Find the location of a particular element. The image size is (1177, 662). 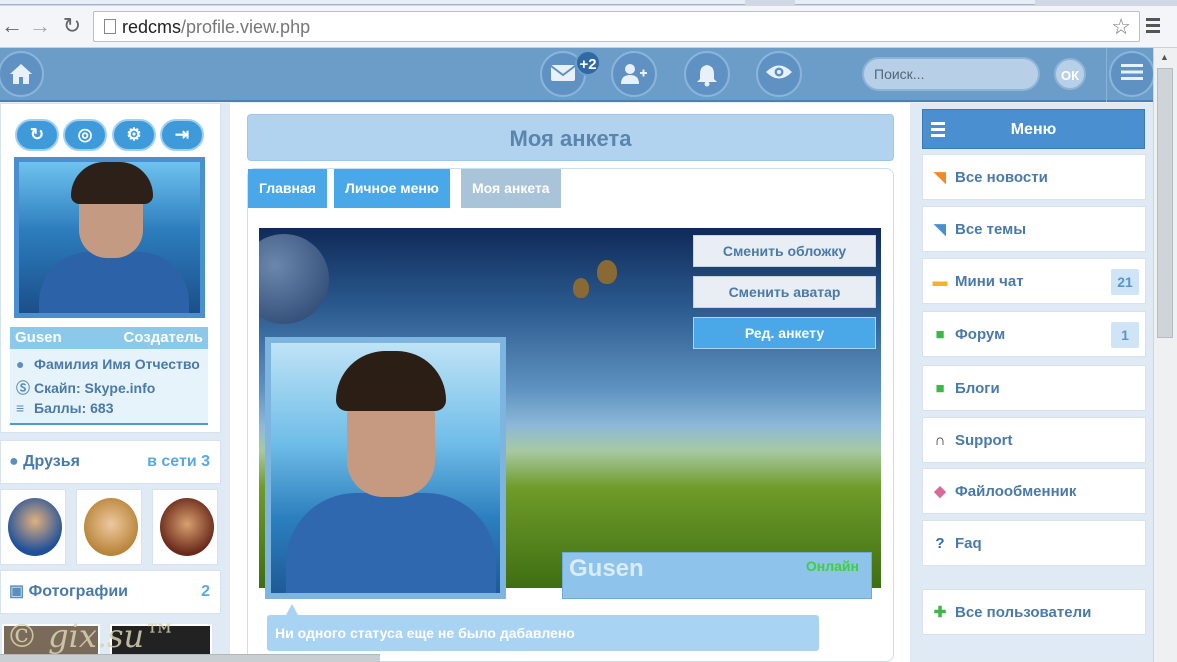

menu-item-label: Блоги is located at coordinates (977, 388).